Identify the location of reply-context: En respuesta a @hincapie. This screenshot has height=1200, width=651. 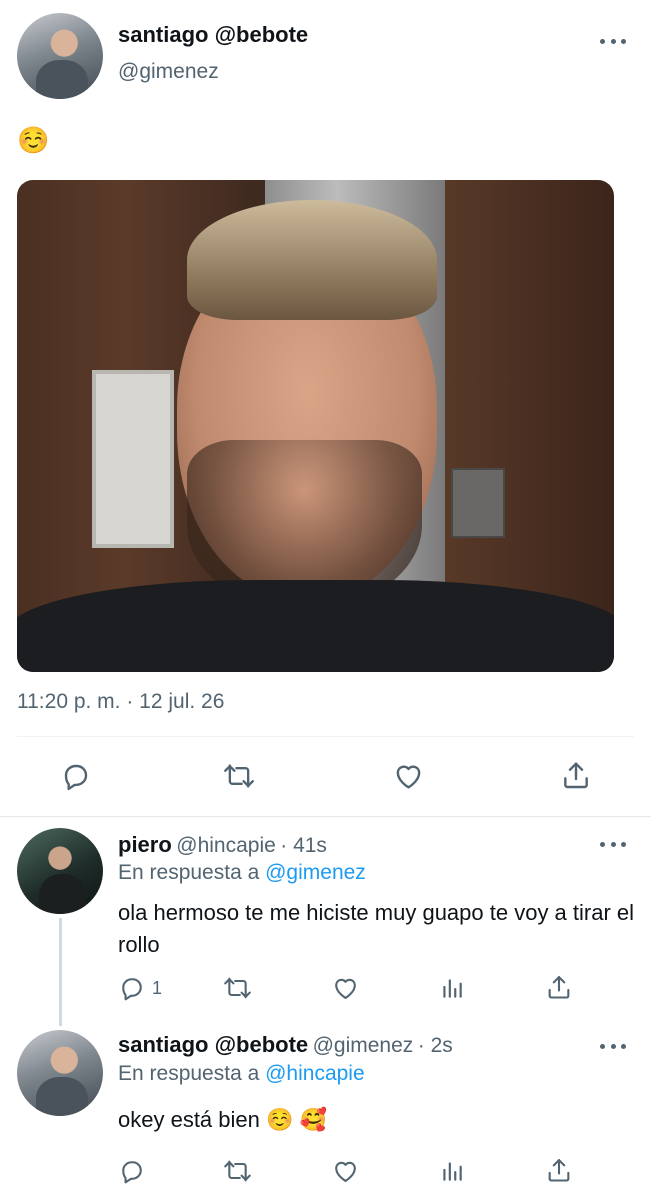
(241, 1074).